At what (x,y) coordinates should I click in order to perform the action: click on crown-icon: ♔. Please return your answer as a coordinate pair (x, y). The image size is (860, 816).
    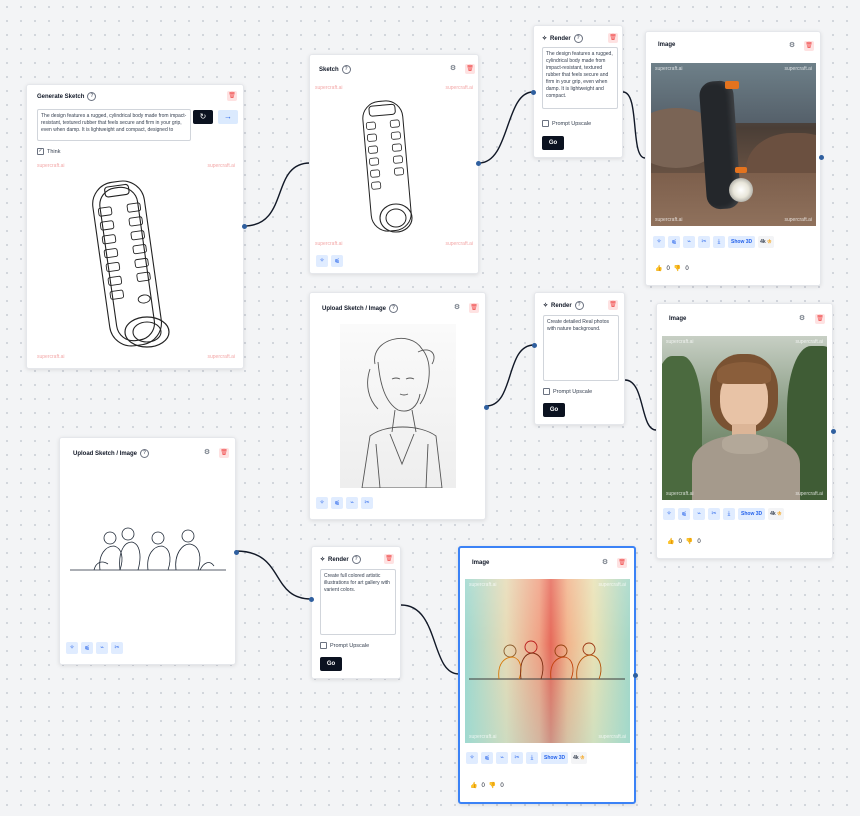
    Looking at the image, I should click on (582, 758).